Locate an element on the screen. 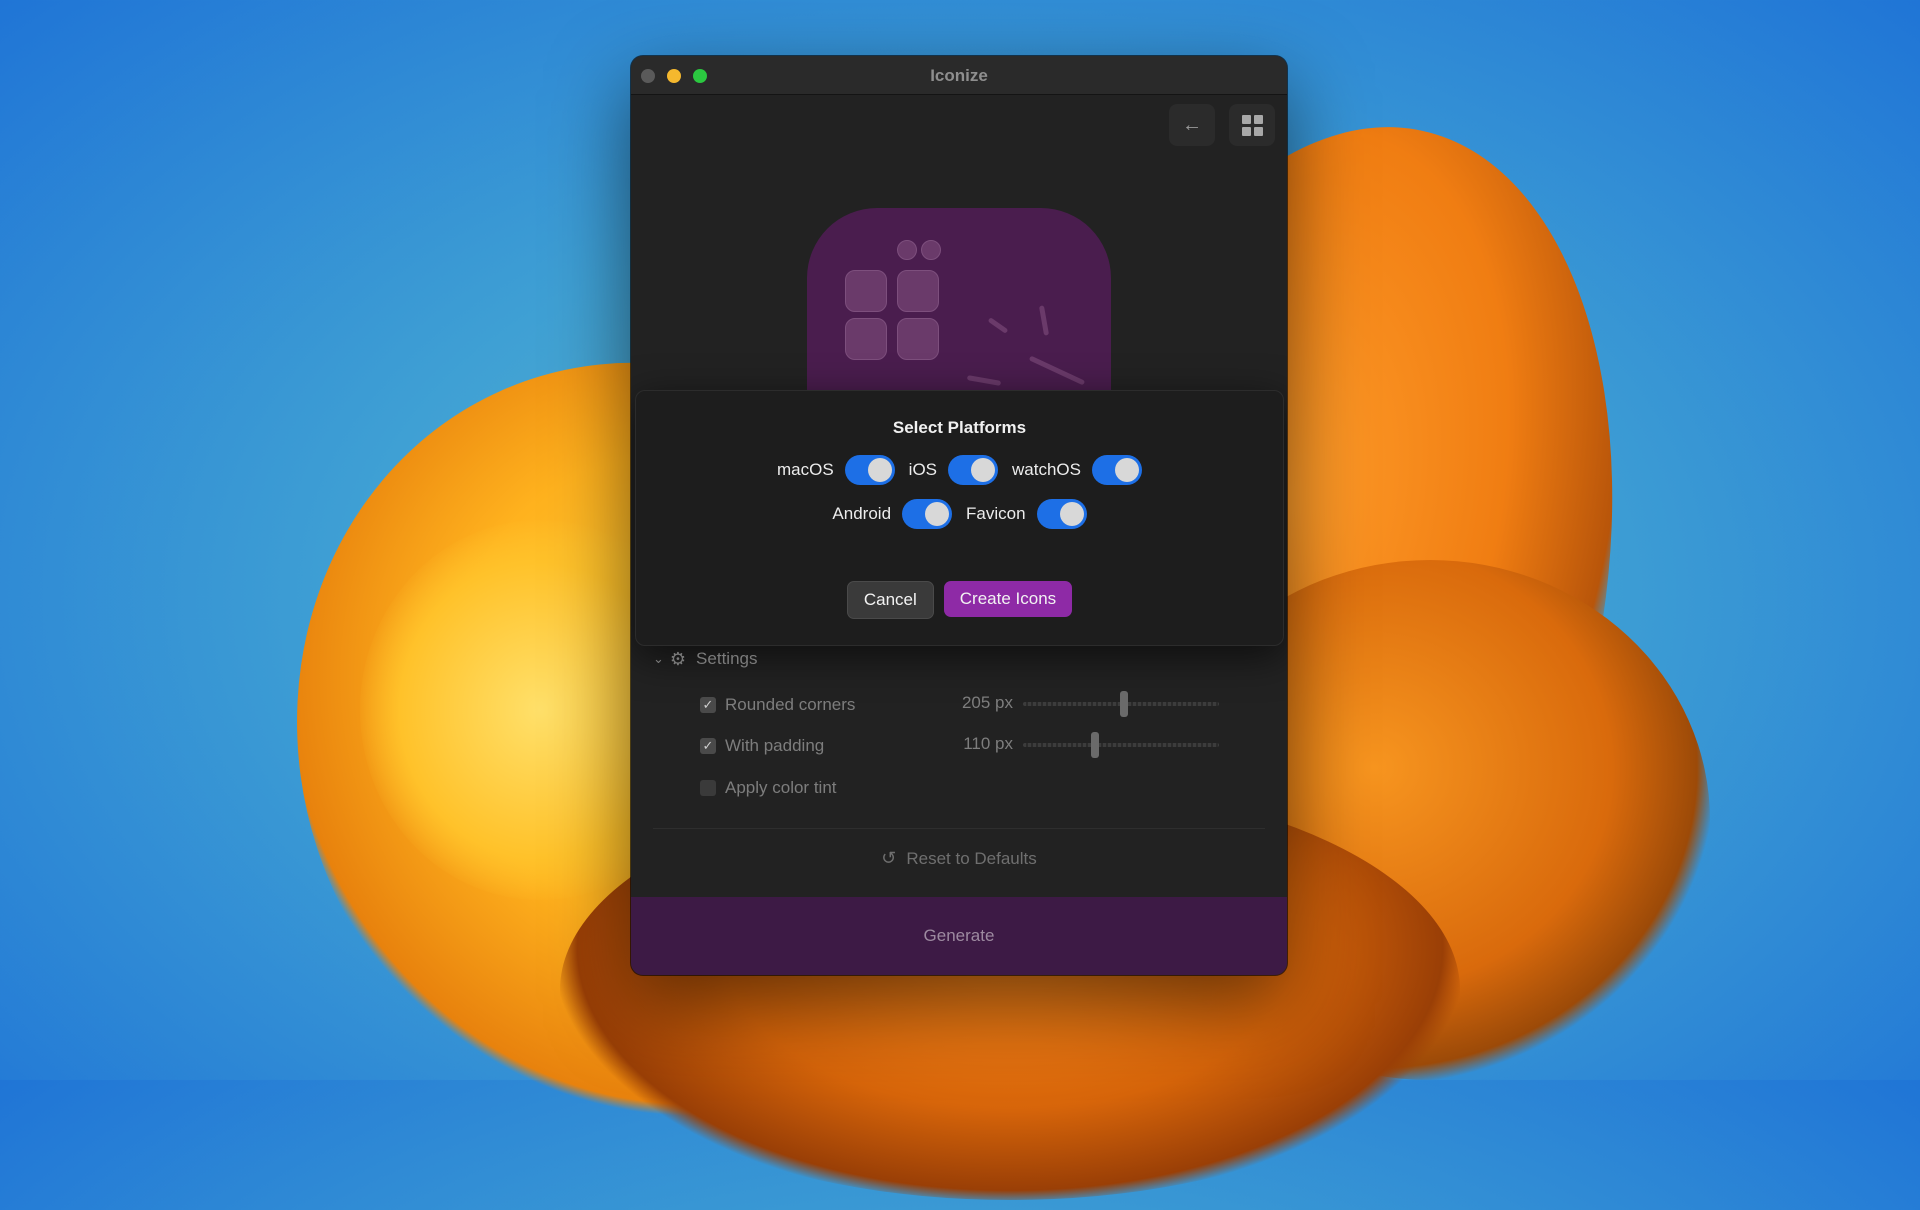 The height and width of the screenshot is (1210, 1920). platform-label: Favicon is located at coordinates (996, 513).